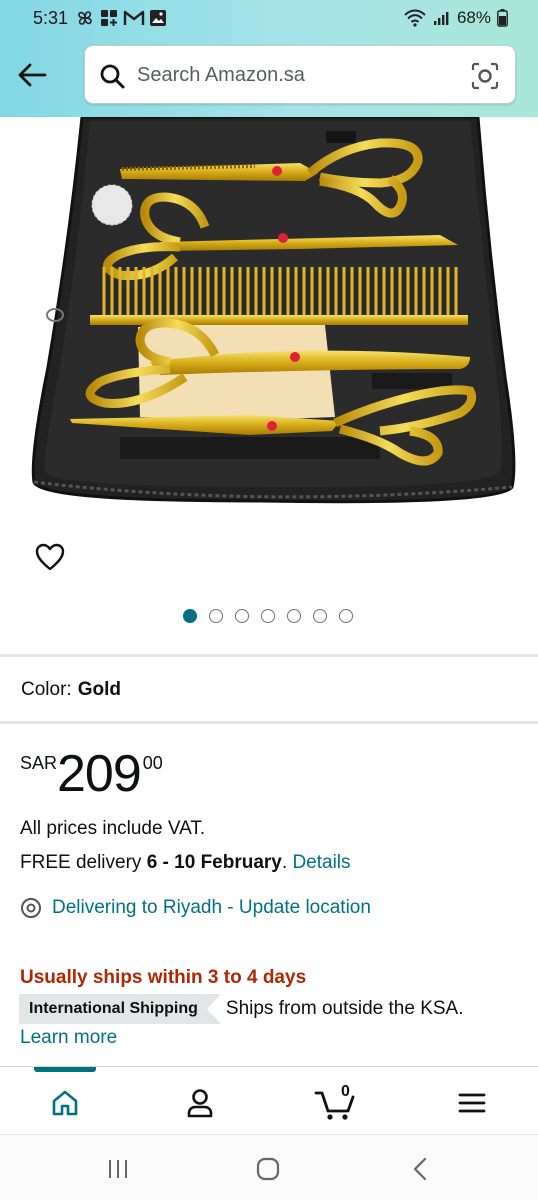  Describe the element at coordinates (51, 18) in the screenshot. I see `status-time: 5:31` at that location.